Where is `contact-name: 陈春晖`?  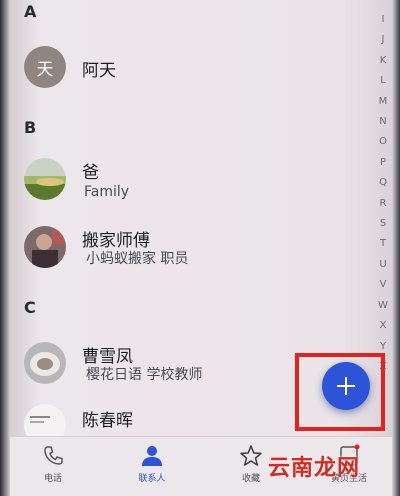
contact-name: 陈春晖 is located at coordinates (107, 421).